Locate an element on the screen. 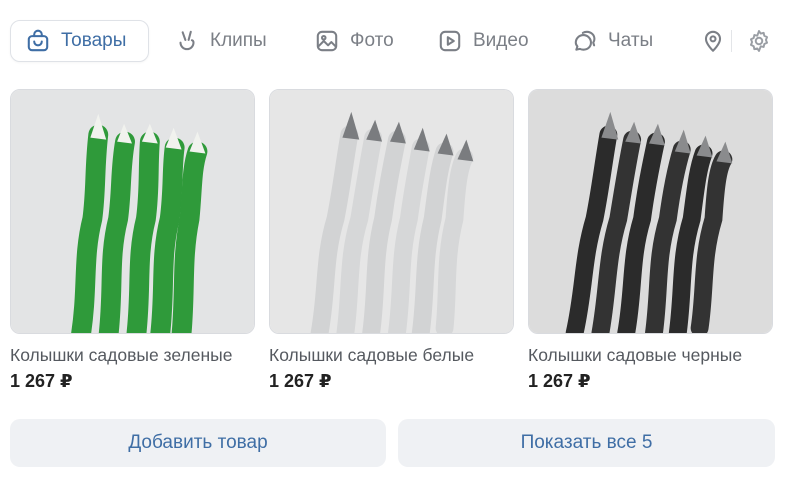  tab-location is located at coordinates (713, 41).